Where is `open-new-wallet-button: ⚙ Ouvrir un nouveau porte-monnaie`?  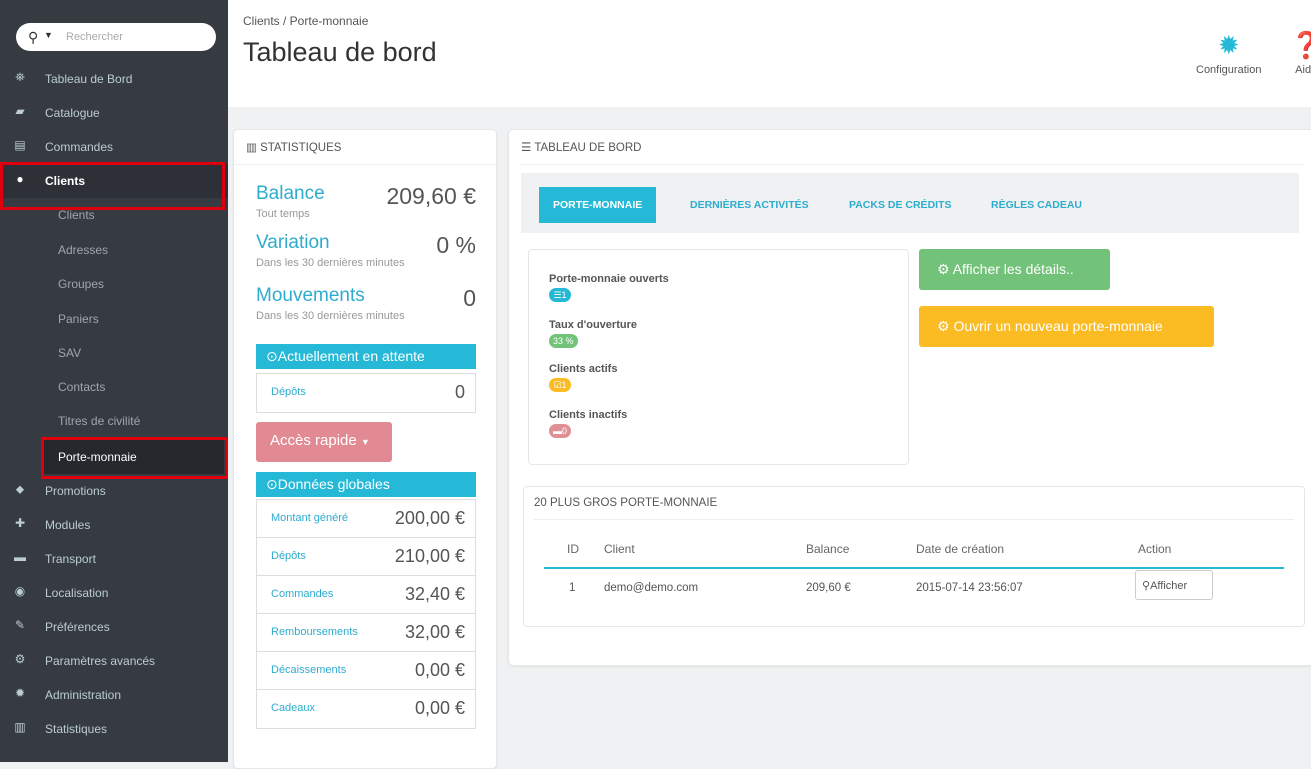
open-new-wallet-button: ⚙ Ouvrir un nouveau porte-monnaie is located at coordinates (1066, 326).